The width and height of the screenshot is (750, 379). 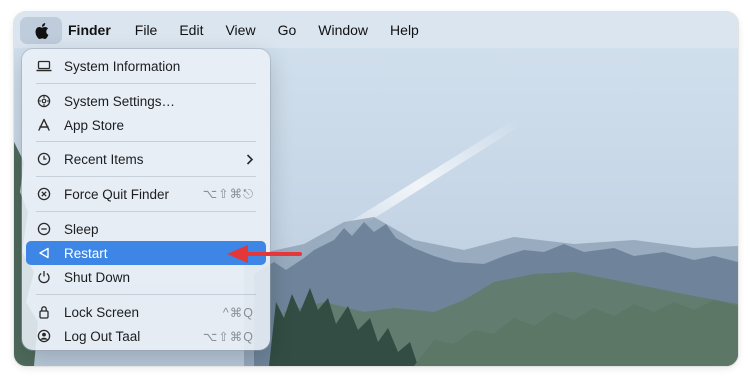 I want to click on menubar-item-go: Go, so click(x=287, y=30).